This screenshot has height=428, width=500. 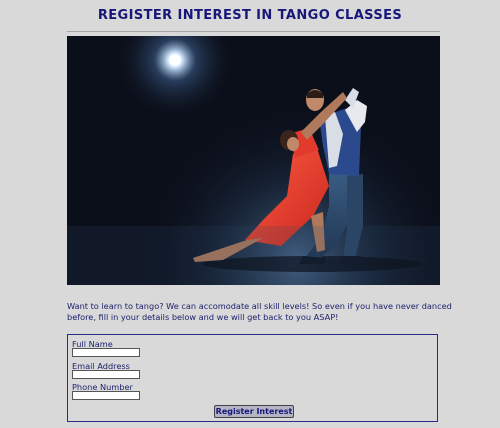 What do you see at coordinates (253, 31) in the screenshot?
I see `title-divider` at bounding box center [253, 31].